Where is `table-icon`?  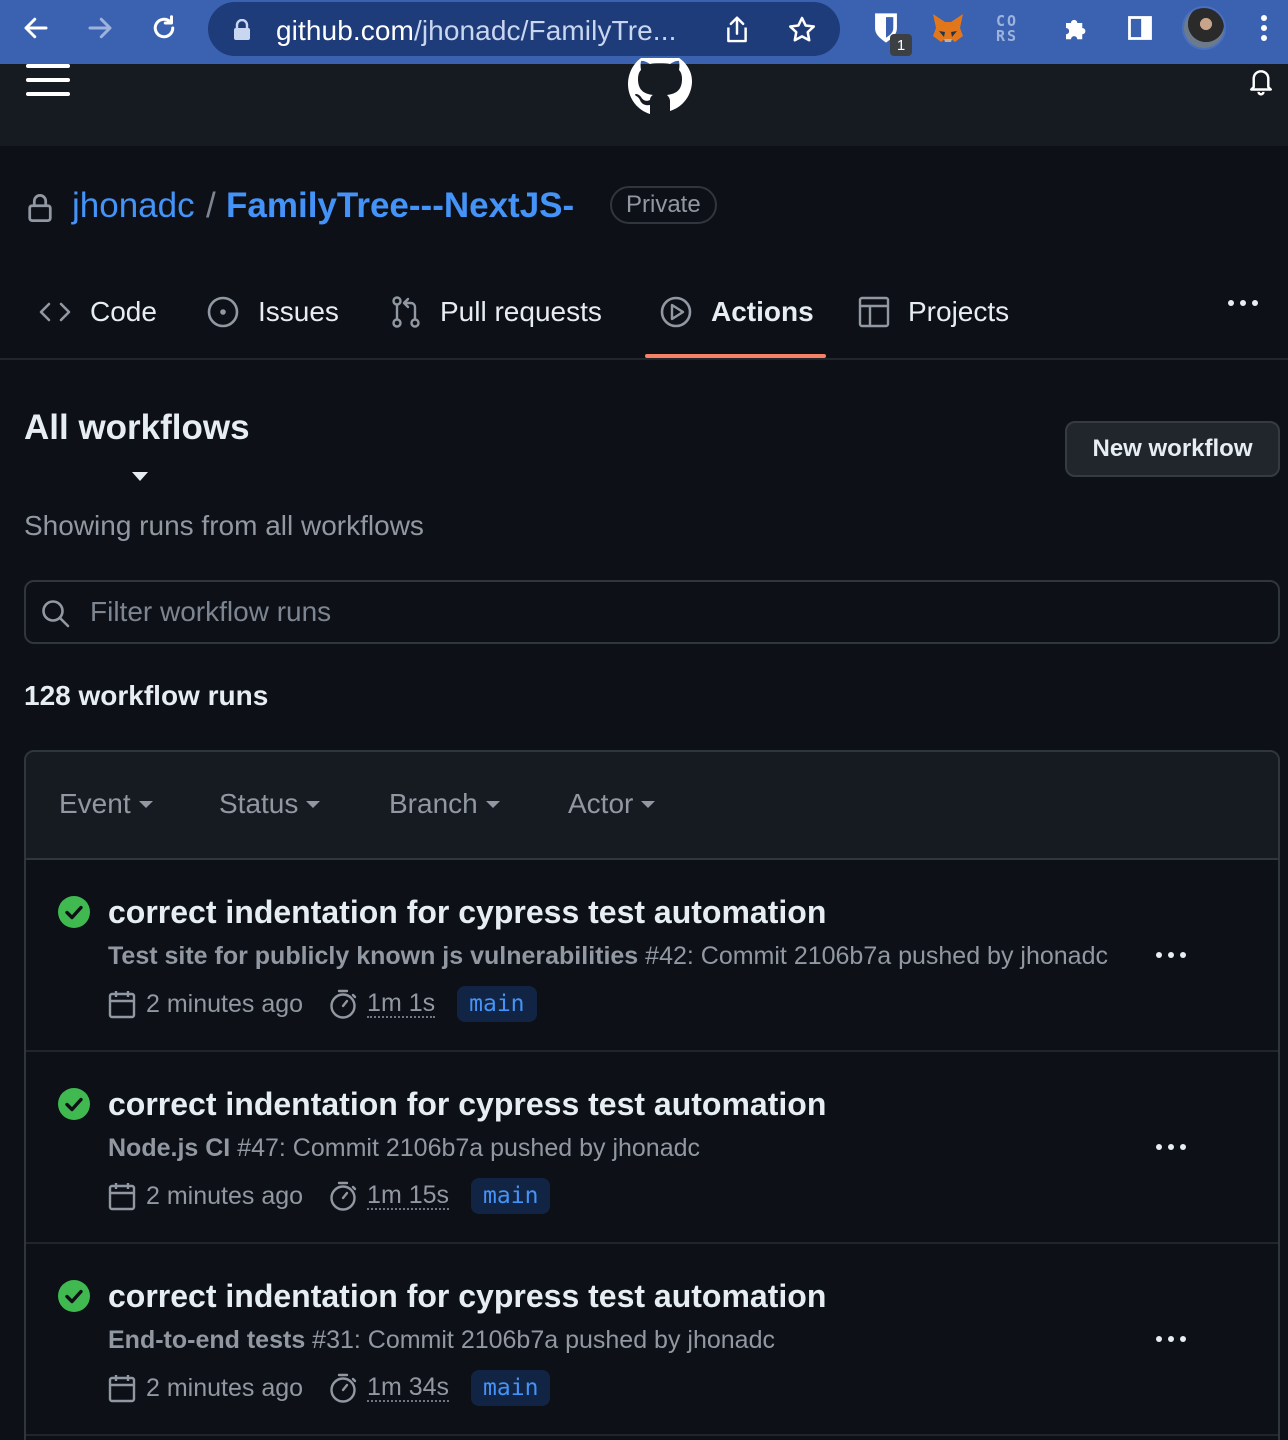 table-icon is located at coordinates (874, 312).